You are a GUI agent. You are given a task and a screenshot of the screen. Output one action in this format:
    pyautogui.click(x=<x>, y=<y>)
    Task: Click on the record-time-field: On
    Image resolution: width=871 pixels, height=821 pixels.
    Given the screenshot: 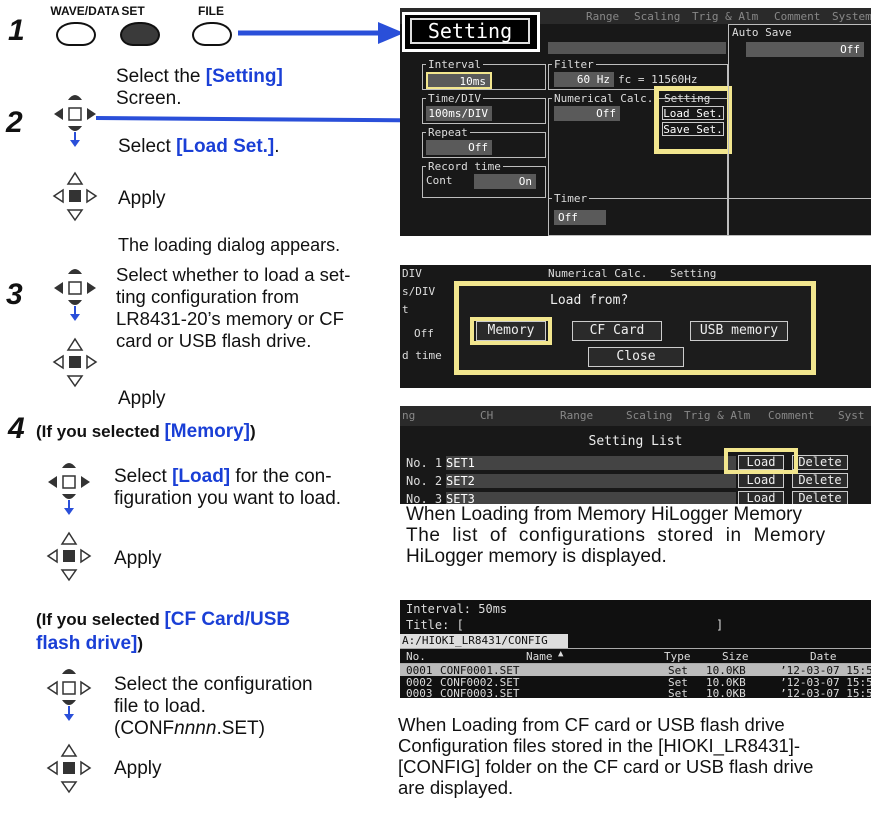 What is the action you would take?
    pyautogui.click(x=505, y=181)
    